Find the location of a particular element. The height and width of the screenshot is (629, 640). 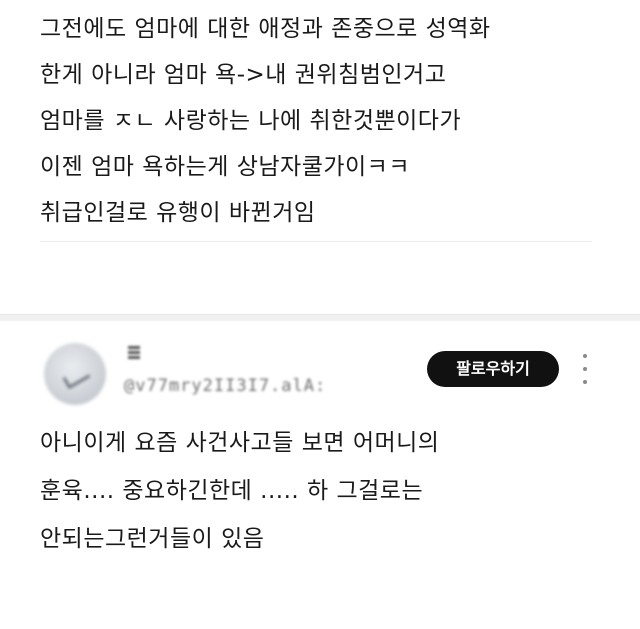

follow-button: 팔로우하기 is located at coordinates (493, 369).